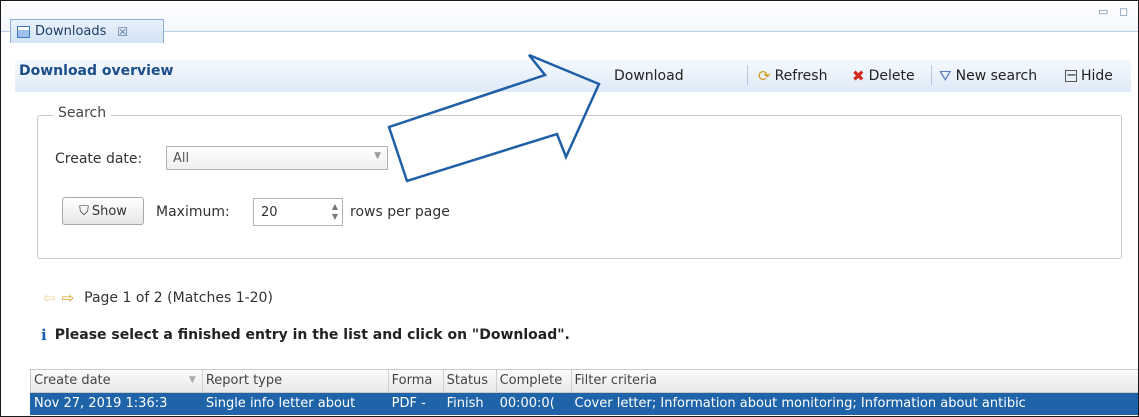  What do you see at coordinates (1123, 11) in the screenshot?
I see `maximize-icon: ◻` at bounding box center [1123, 11].